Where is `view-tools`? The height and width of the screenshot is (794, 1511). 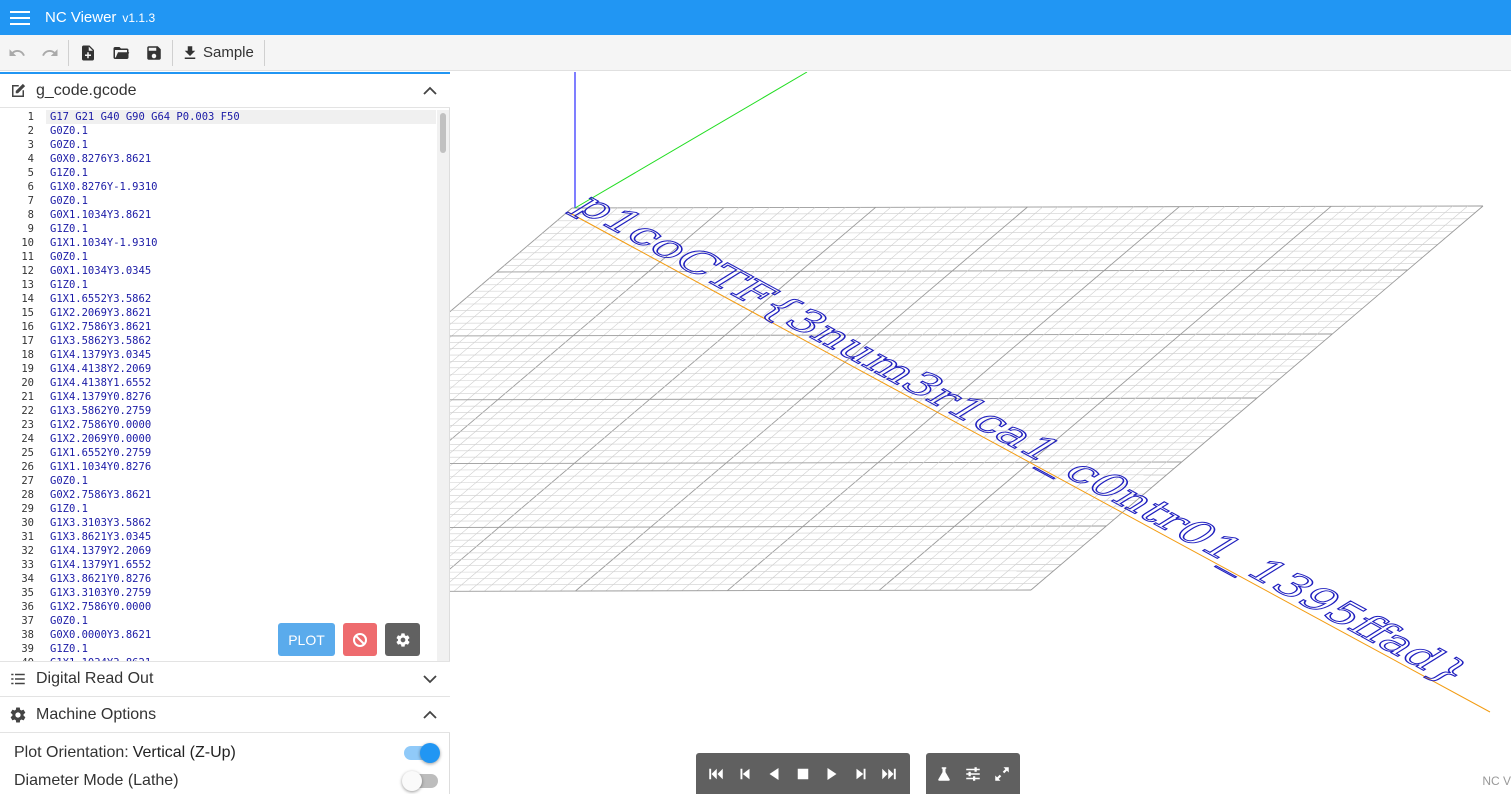 view-tools is located at coordinates (973, 773).